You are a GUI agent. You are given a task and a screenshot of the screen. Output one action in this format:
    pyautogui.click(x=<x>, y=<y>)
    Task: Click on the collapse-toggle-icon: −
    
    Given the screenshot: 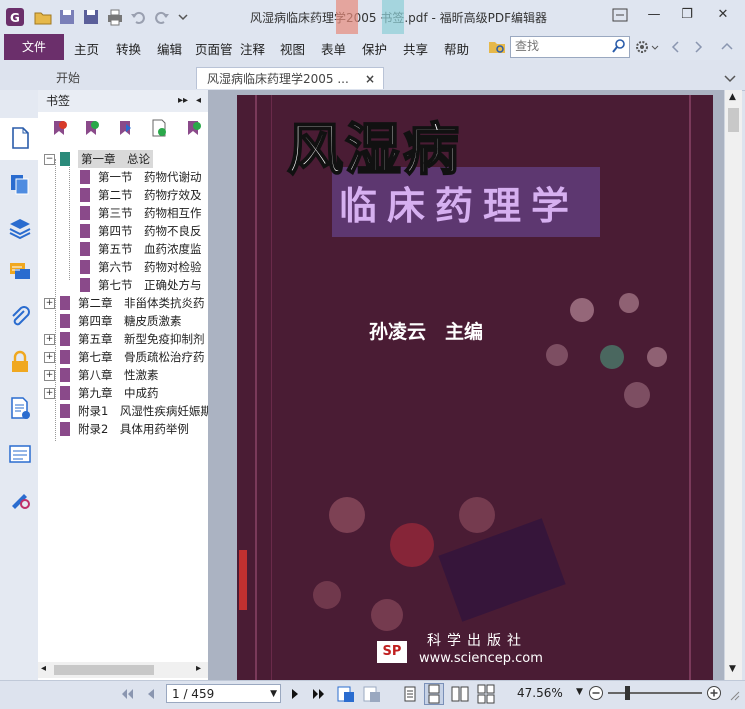 What is the action you would take?
    pyautogui.click(x=49, y=159)
    